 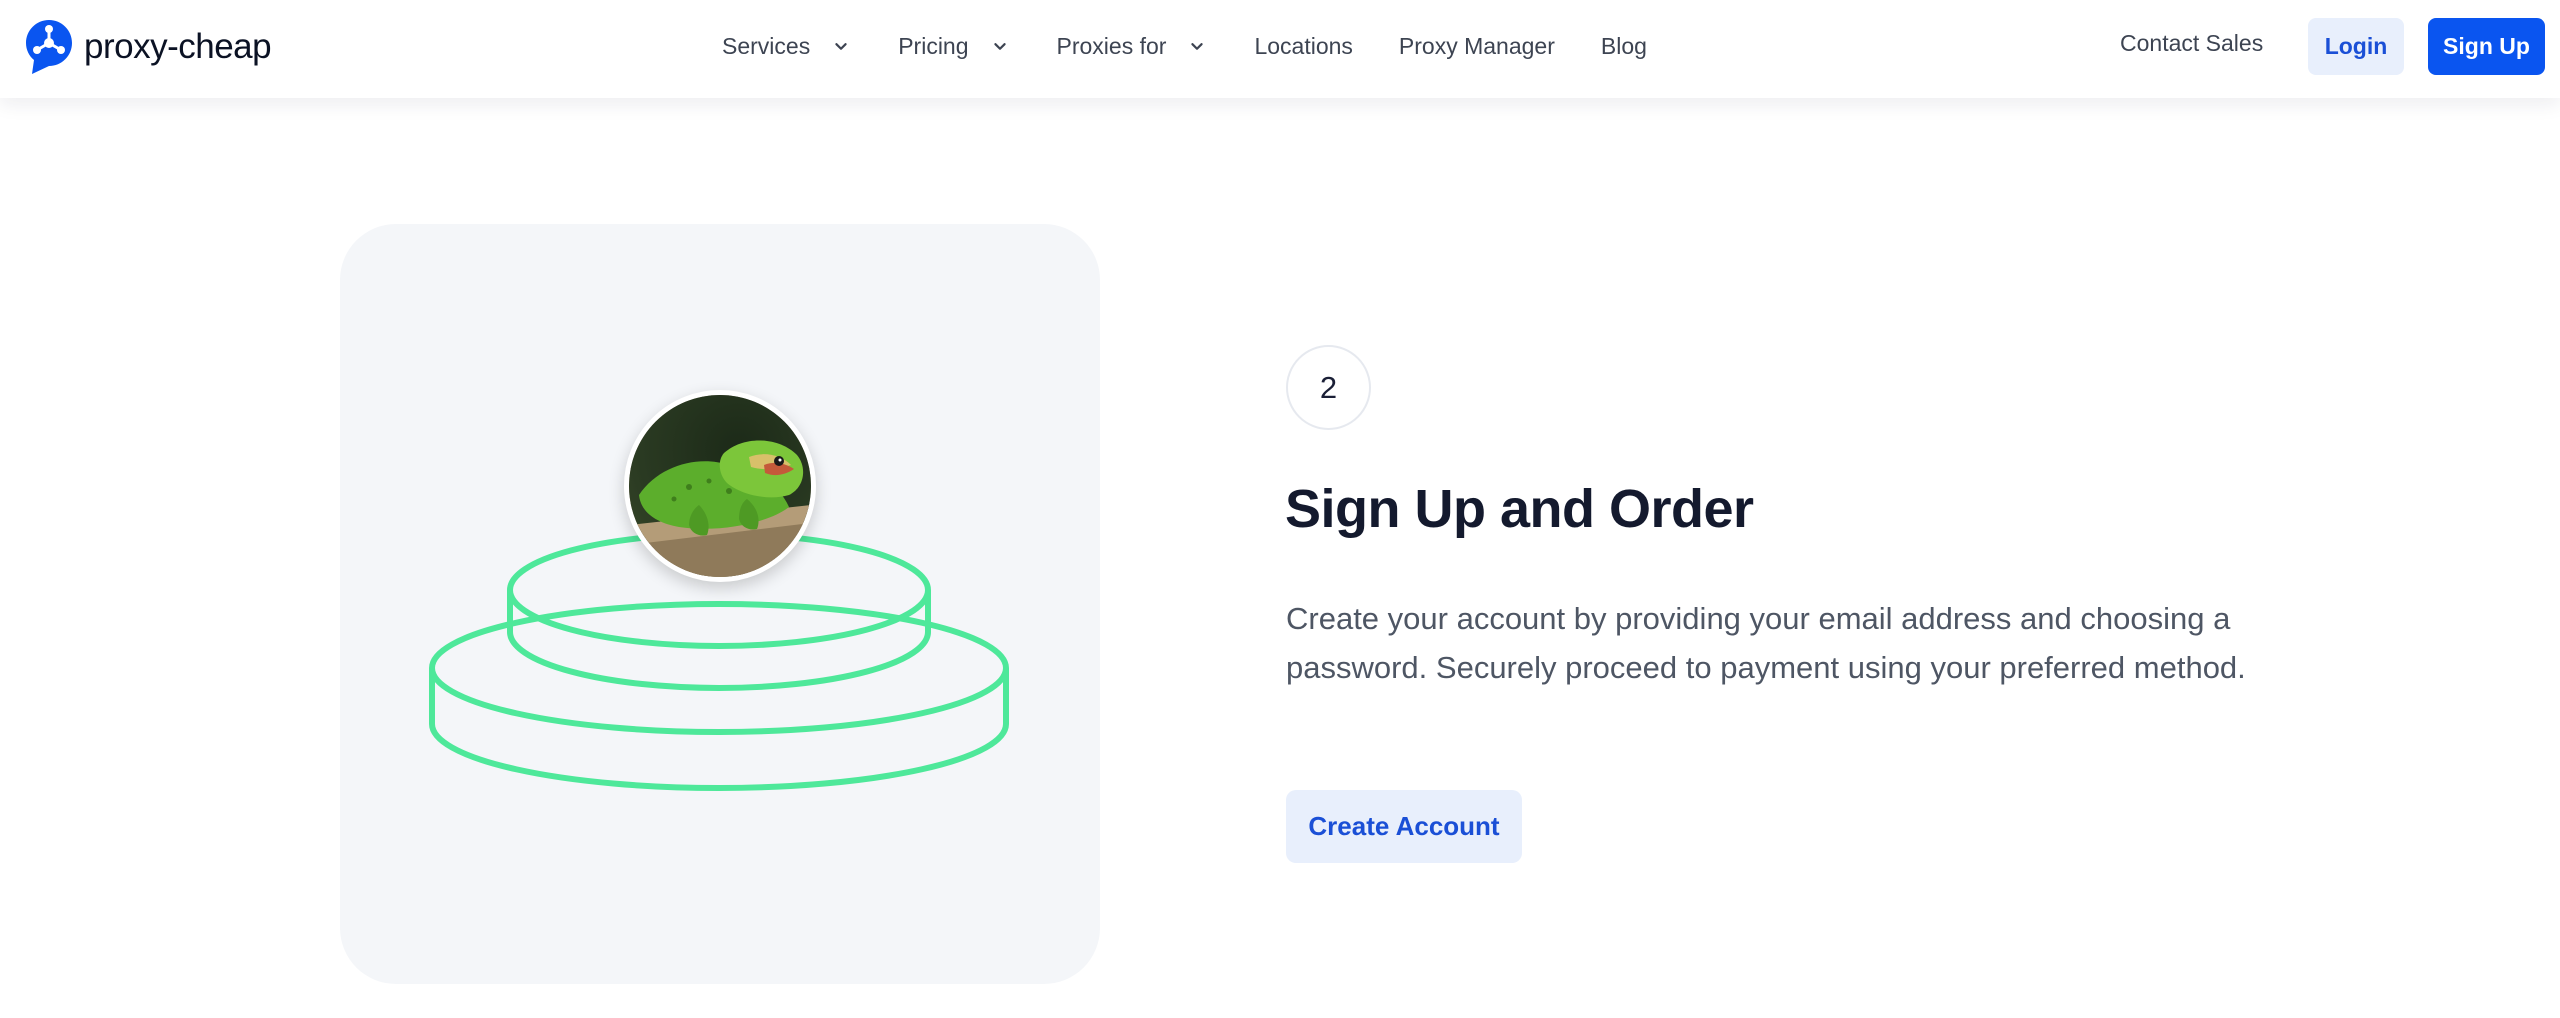 What do you see at coordinates (1519, 509) in the screenshot?
I see `step-title: Sign Up and Order` at bounding box center [1519, 509].